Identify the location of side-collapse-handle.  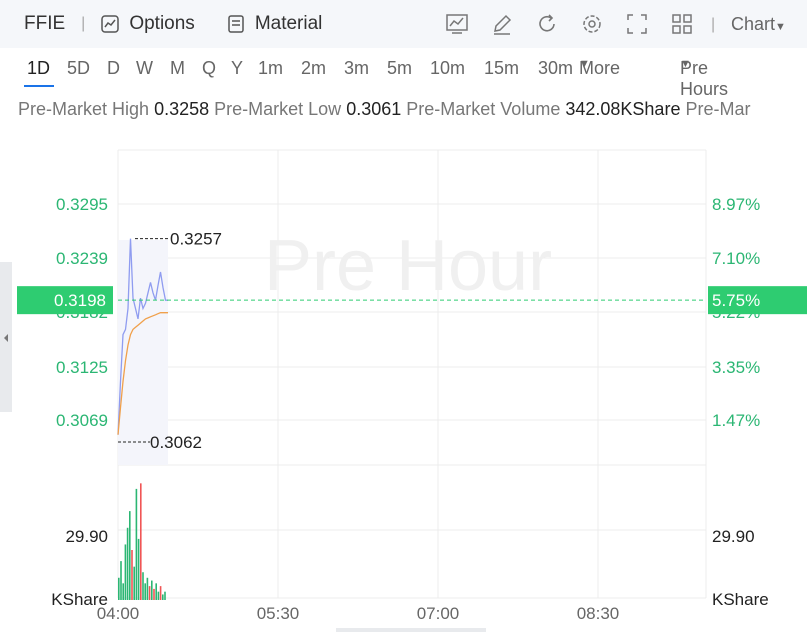
(6, 337).